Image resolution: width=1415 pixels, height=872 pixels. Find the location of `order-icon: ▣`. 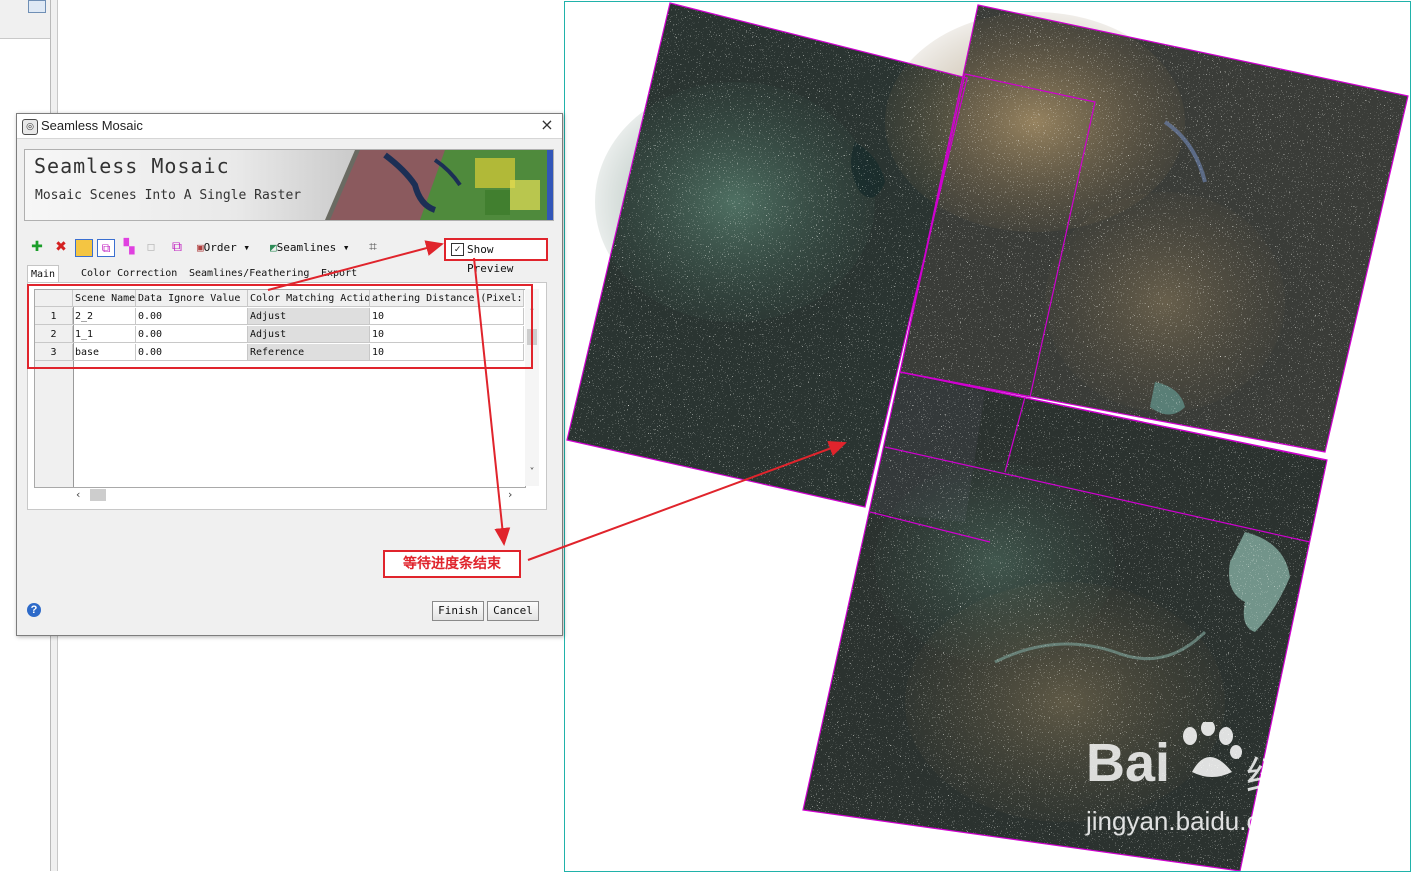

order-icon: ▣ is located at coordinates (200, 247).